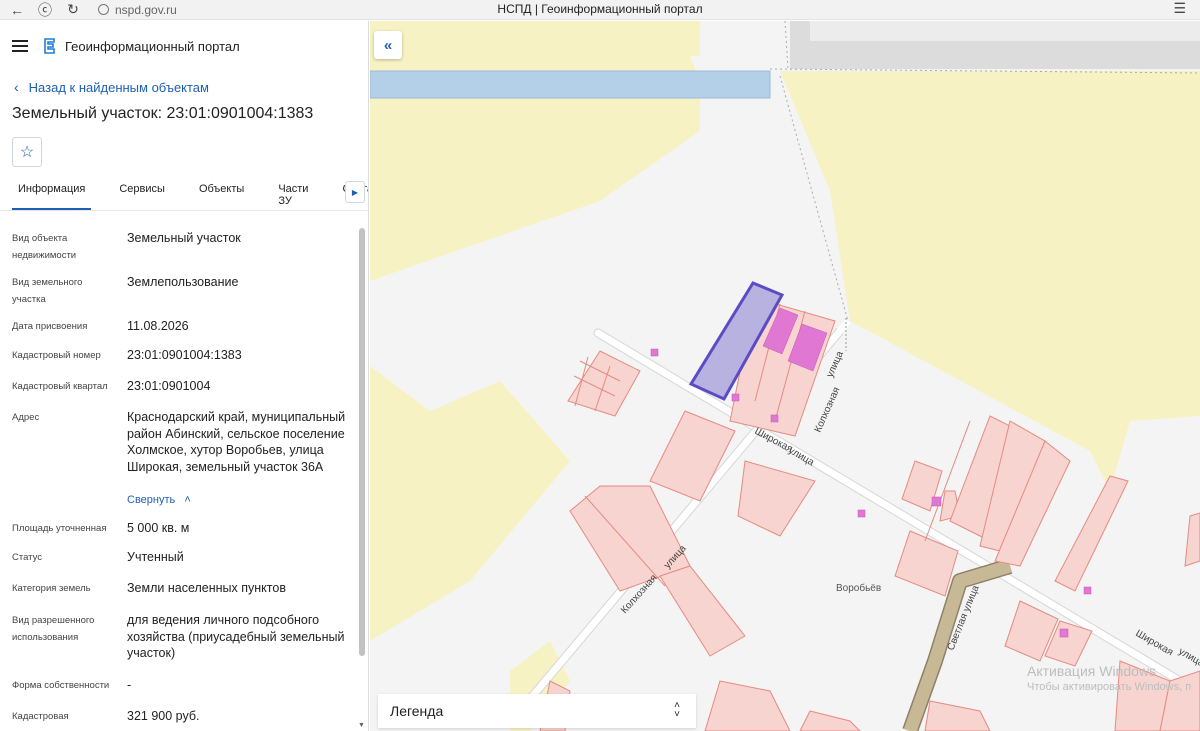 This screenshot has width=1200, height=731. What do you see at coordinates (40, 716) in the screenshot?
I see `property-label: Кадастровая` at bounding box center [40, 716].